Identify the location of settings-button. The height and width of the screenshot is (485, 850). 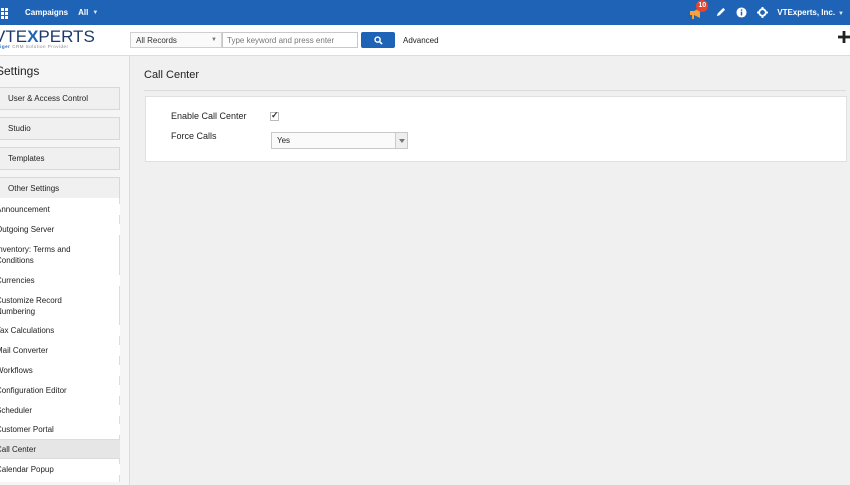
(762, 13).